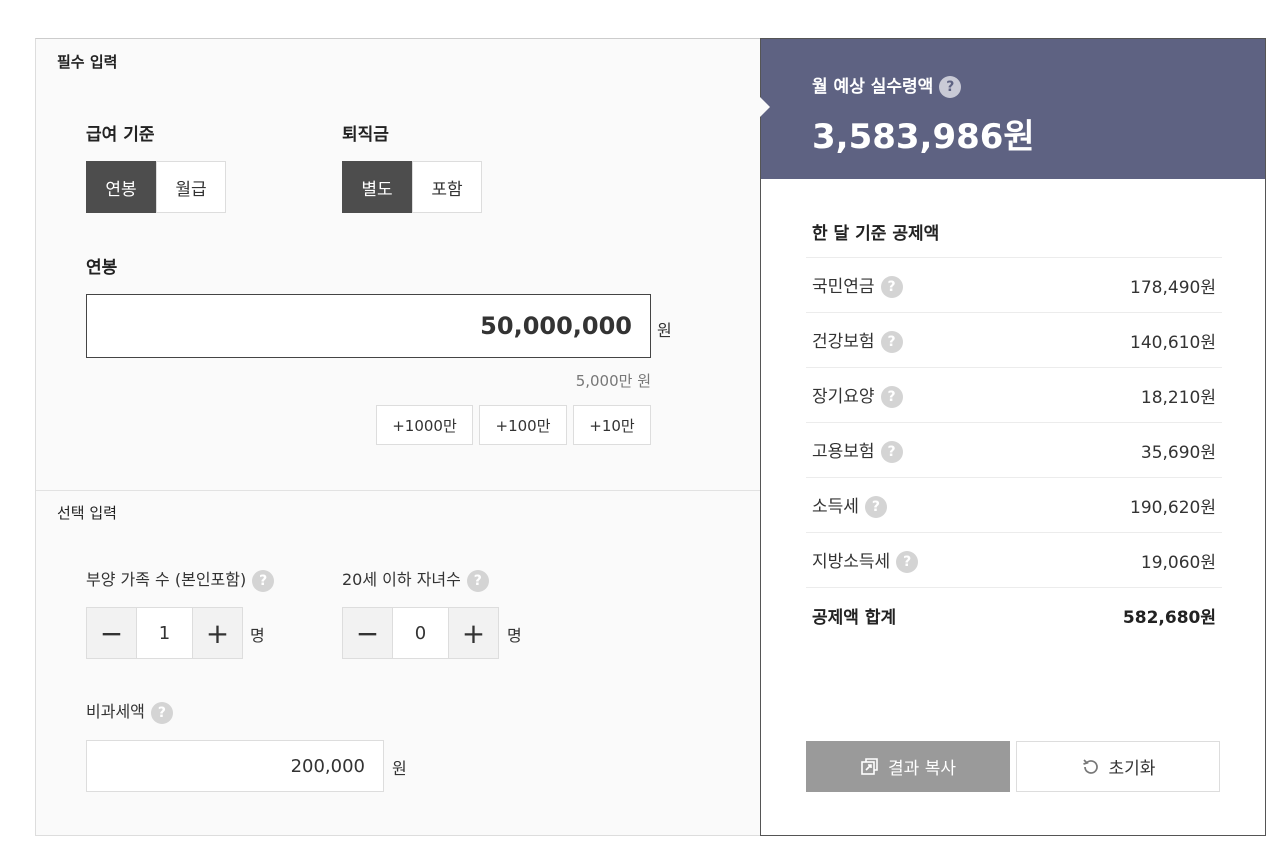 The image size is (1280, 855). Describe the element at coordinates (854, 617) in the screenshot. I see `deduction-total-name: 공제액 합계` at that location.